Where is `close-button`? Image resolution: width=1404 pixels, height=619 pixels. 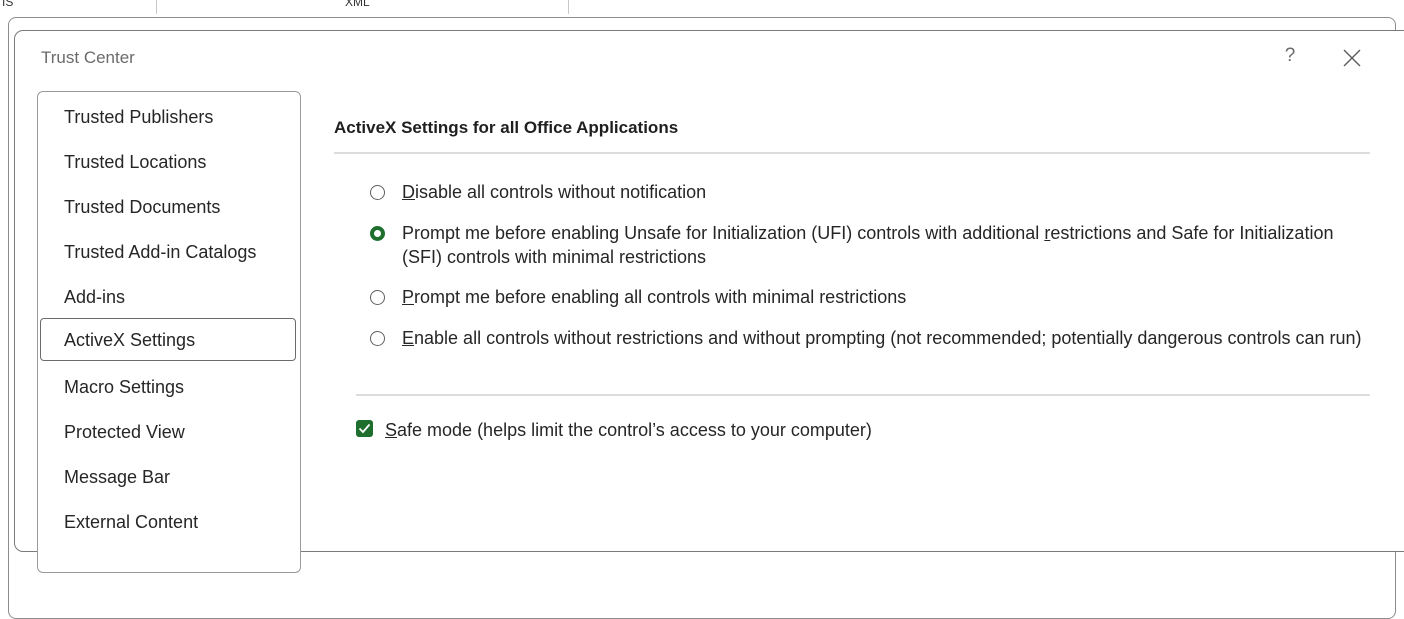
close-button is located at coordinates (1352, 58).